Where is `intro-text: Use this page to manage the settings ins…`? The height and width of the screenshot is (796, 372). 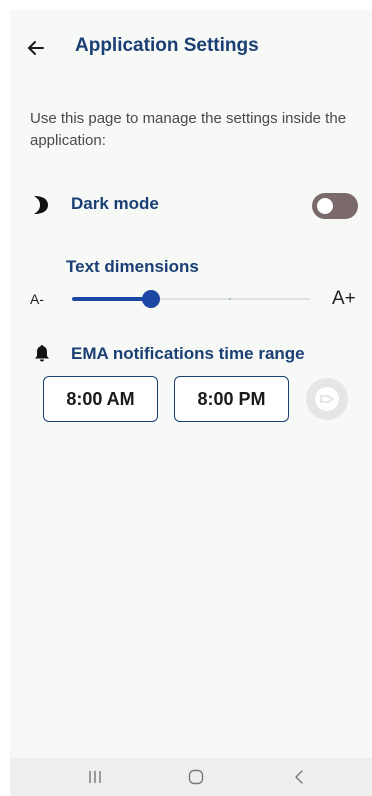 intro-text: Use this page to manage the settings ins… is located at coordinates (188, 129).